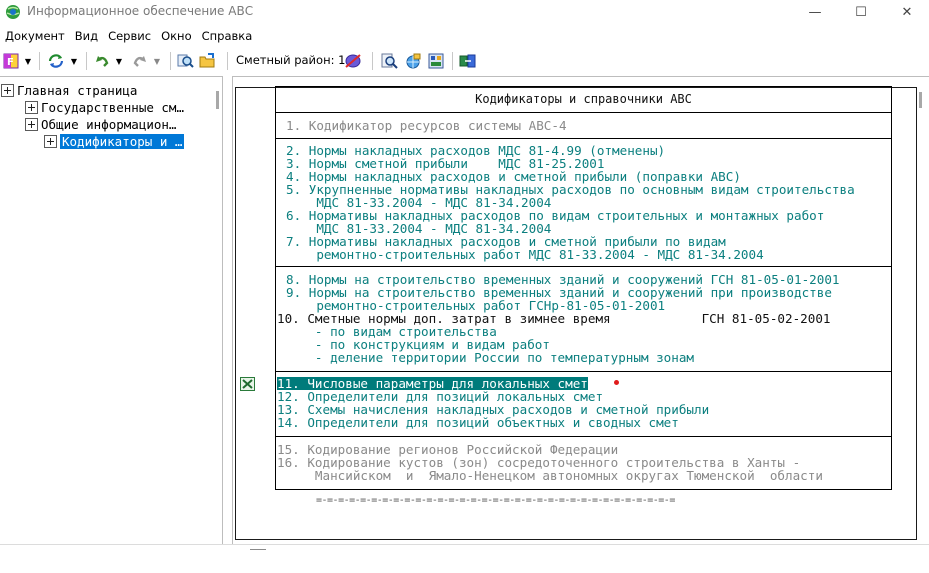 Image resolution: width=929 pixels, height=573 pixels. I want to click on web-search-icon, so click(413, 61).